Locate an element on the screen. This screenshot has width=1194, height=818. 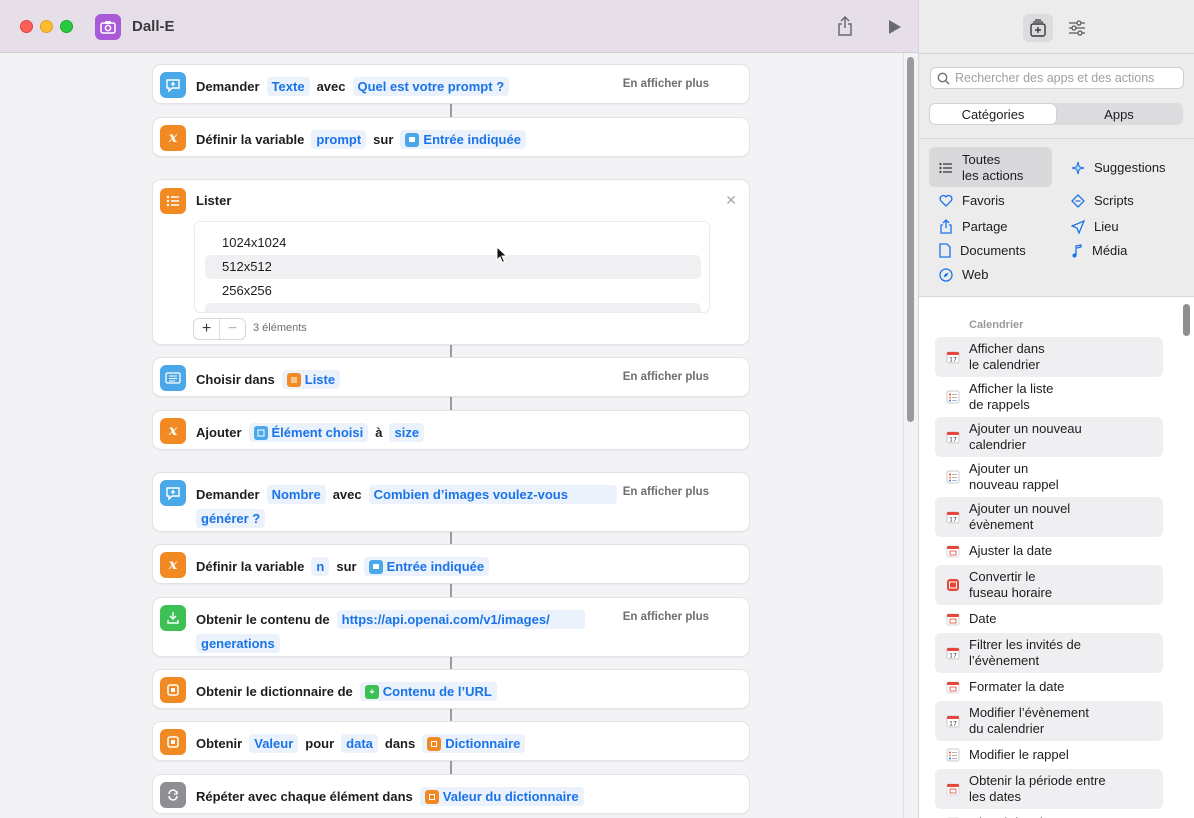
action-item-label: Obtenir la période entre les dates is located at coordinates (1037, 788).